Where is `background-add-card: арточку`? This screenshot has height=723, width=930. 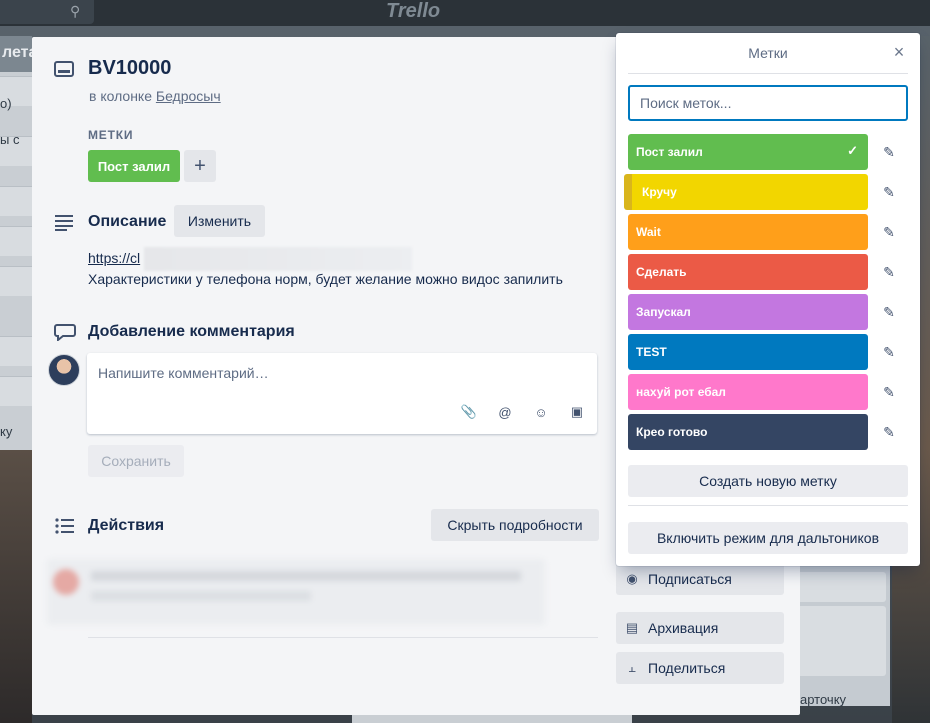
background-add-card: арточку is located at coordinates (823, 699).